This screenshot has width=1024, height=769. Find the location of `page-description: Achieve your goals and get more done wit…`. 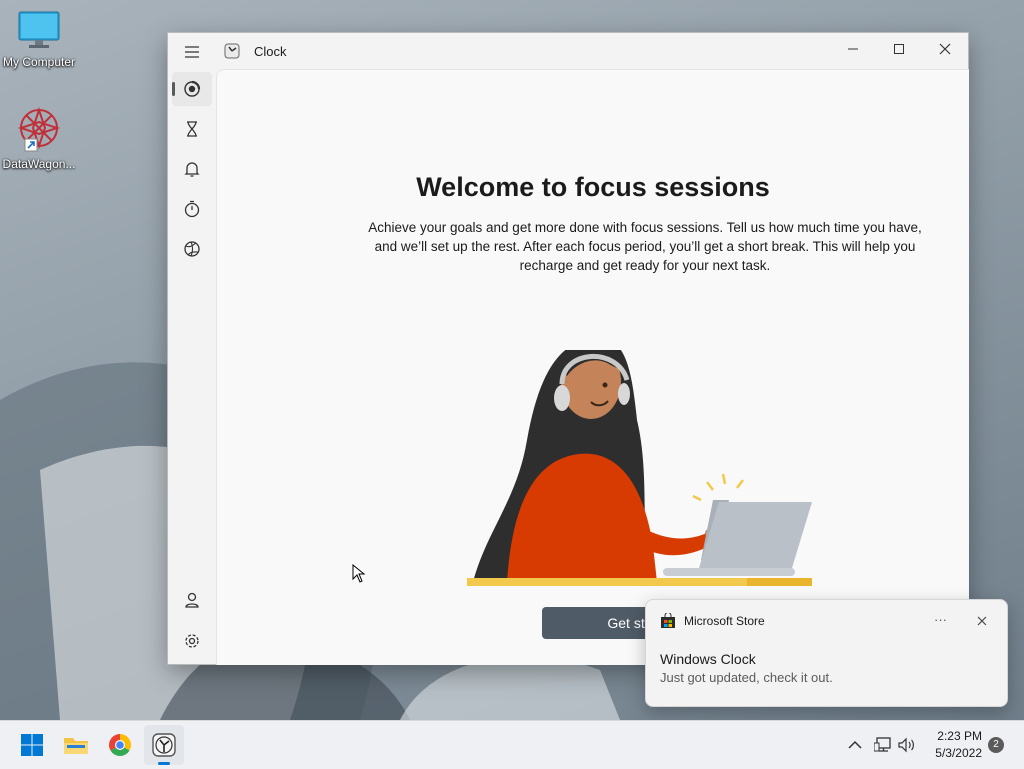

page-description: Achieve your goals and get more done wit… is located at coordinates (645, 246).